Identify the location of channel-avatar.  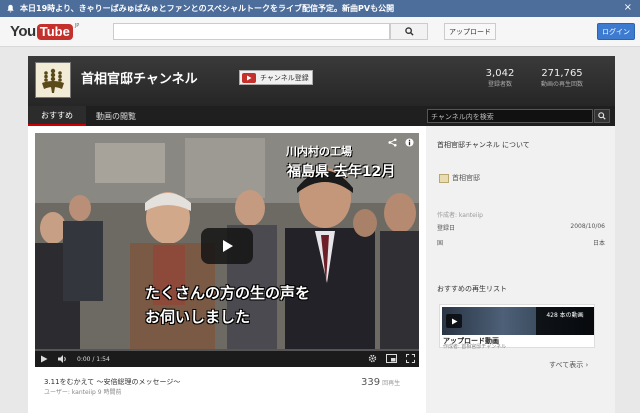
(53, 80).